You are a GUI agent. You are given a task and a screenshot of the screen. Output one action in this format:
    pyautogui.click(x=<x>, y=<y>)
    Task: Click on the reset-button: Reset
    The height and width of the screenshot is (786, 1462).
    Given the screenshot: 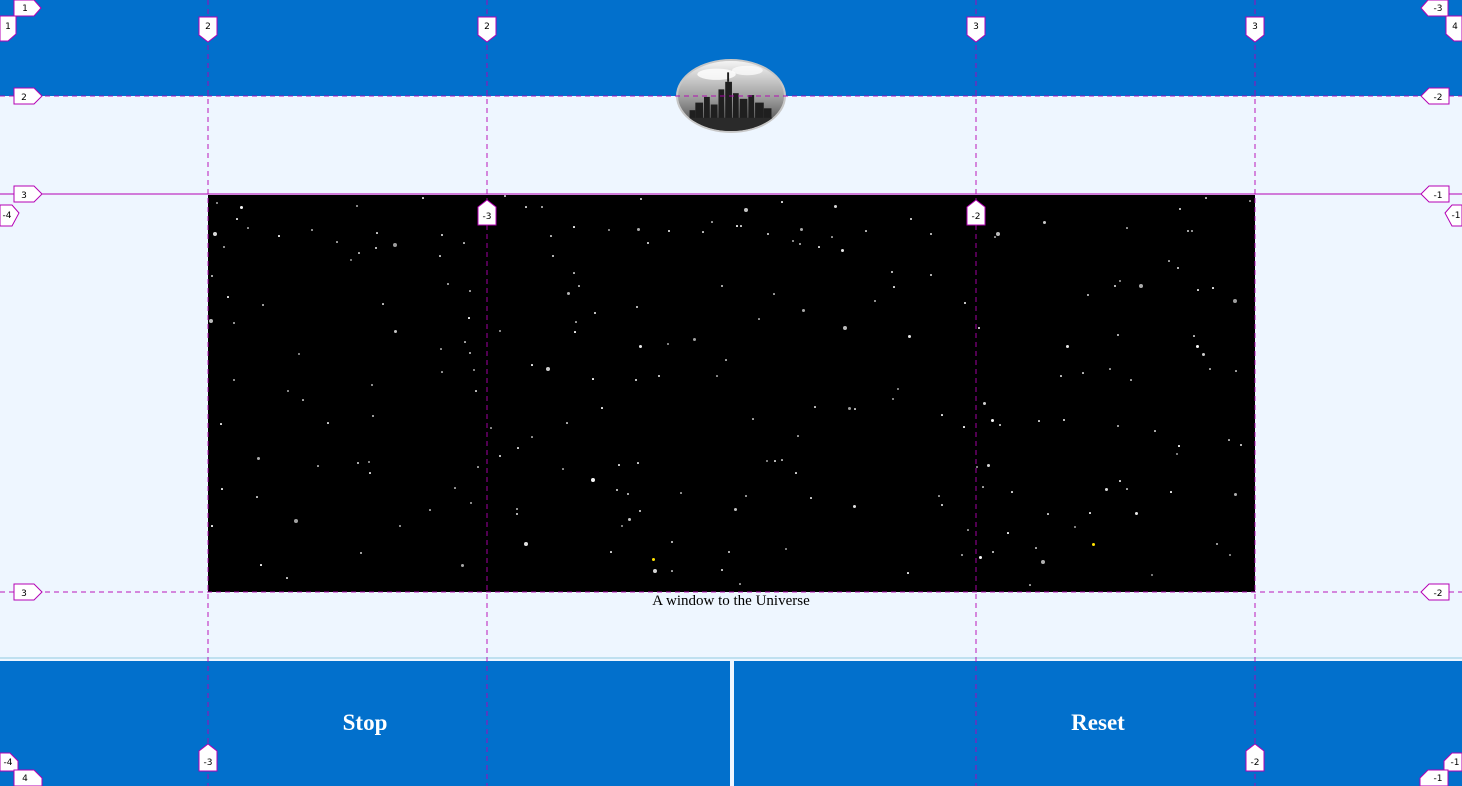 What is the action you would take?
    pyautogui.click(x=1098, y=723)
    